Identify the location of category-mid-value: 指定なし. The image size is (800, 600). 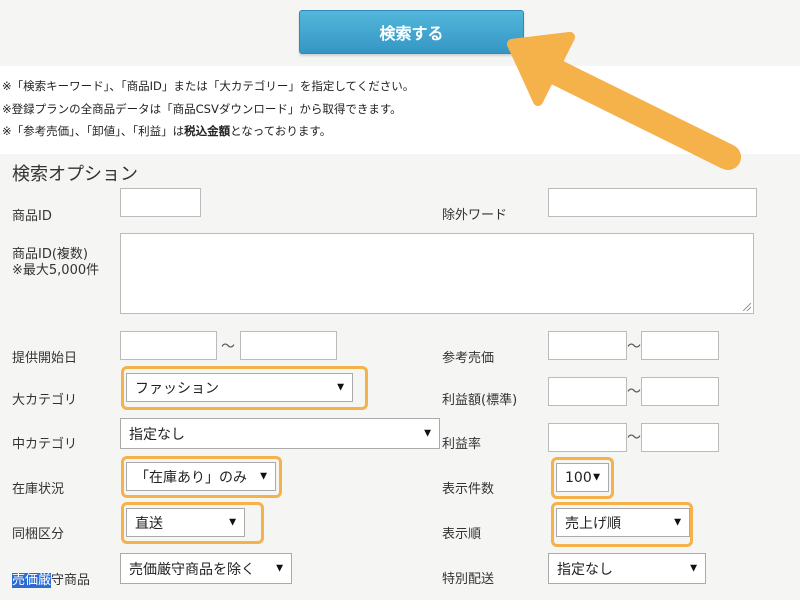
(157, 434).